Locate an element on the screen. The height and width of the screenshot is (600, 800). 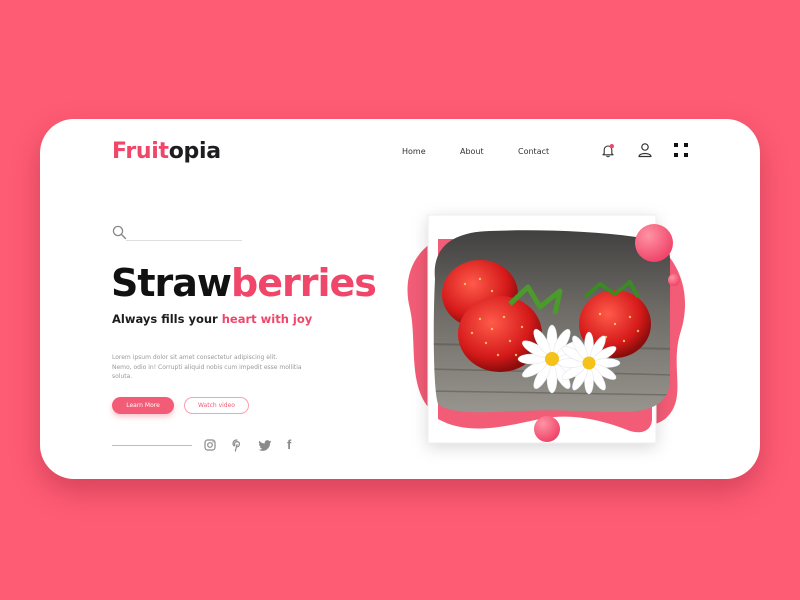
hero-tagline-part2: heart with joy is located at coordinates (267, 319).